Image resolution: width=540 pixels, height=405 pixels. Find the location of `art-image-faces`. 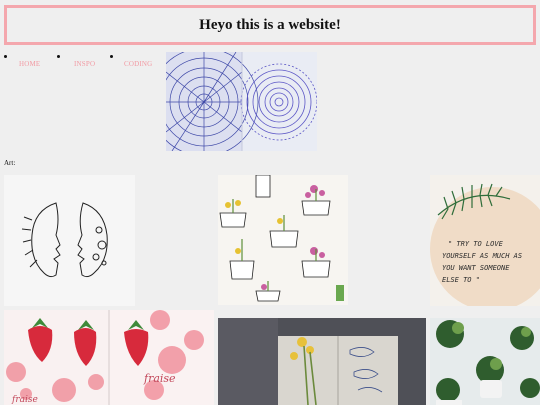

art-image-faces is located at coordinates (69, 240).